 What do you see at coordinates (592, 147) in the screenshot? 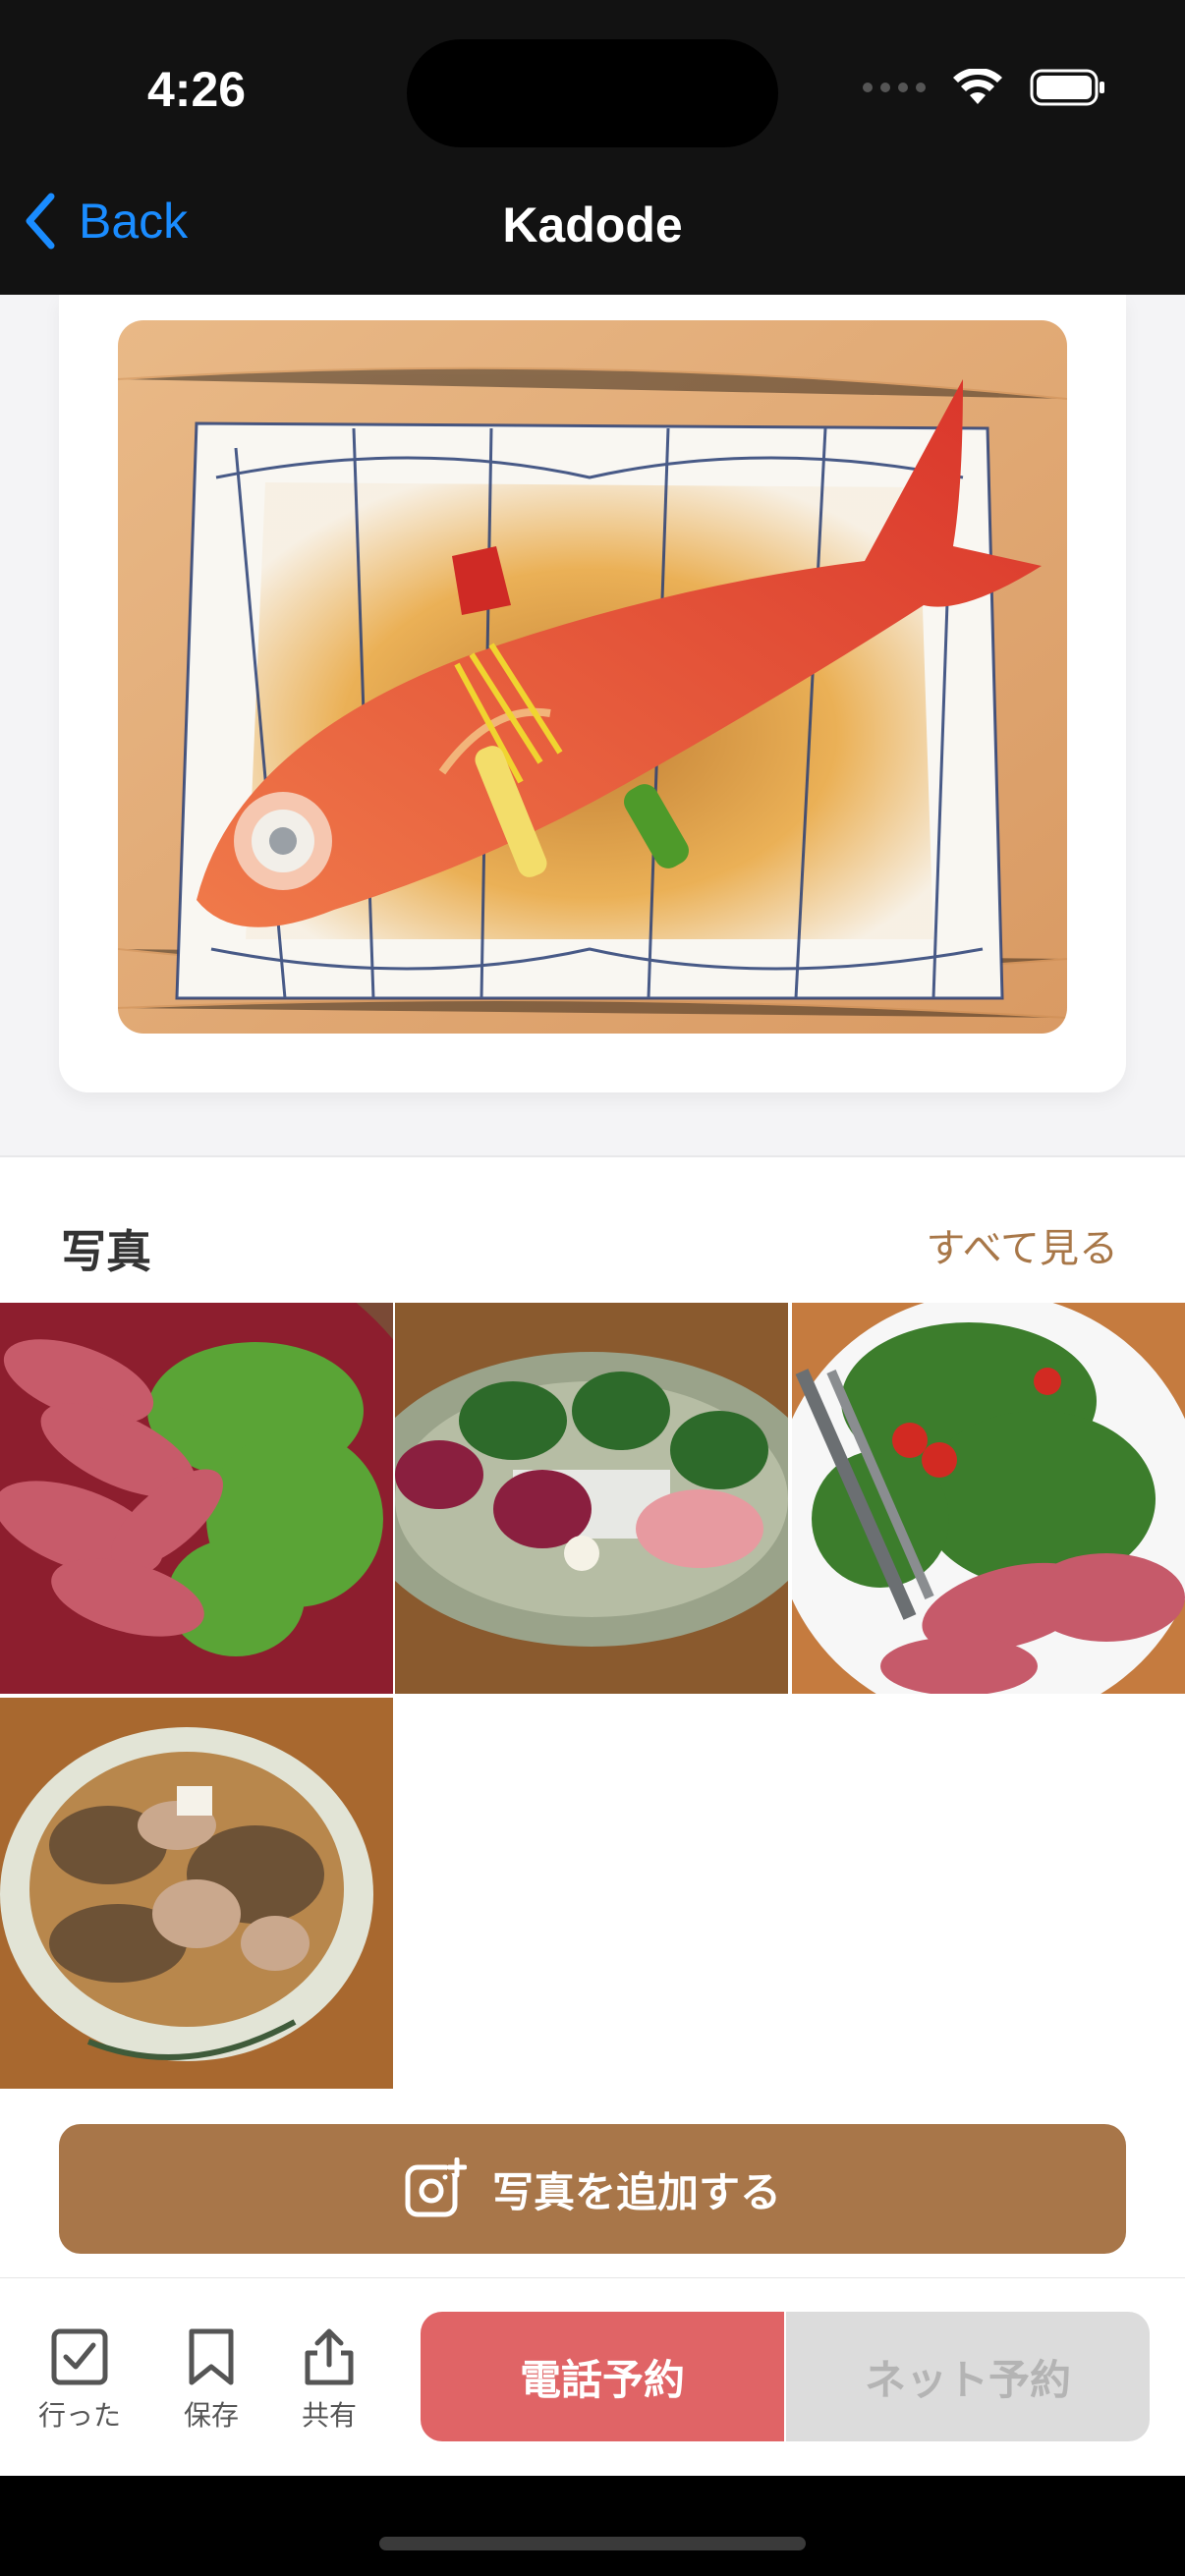
I see `top-bar: 4:26 Kadode Back` at bounding box center [592, 147].